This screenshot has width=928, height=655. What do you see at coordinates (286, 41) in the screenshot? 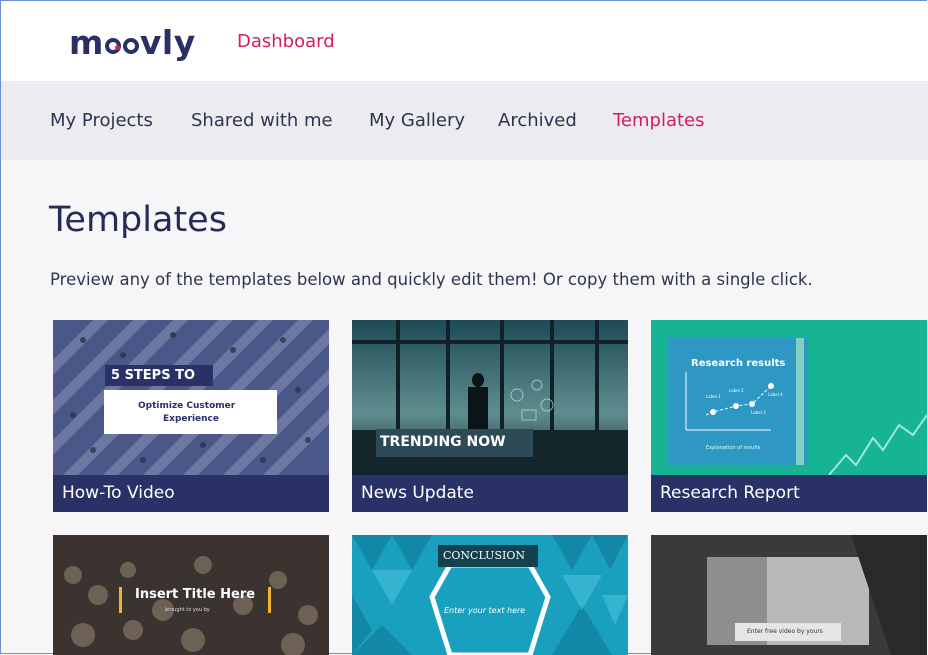
I see `dashboard-link: Dashboard` at bounding box center [286, 41].